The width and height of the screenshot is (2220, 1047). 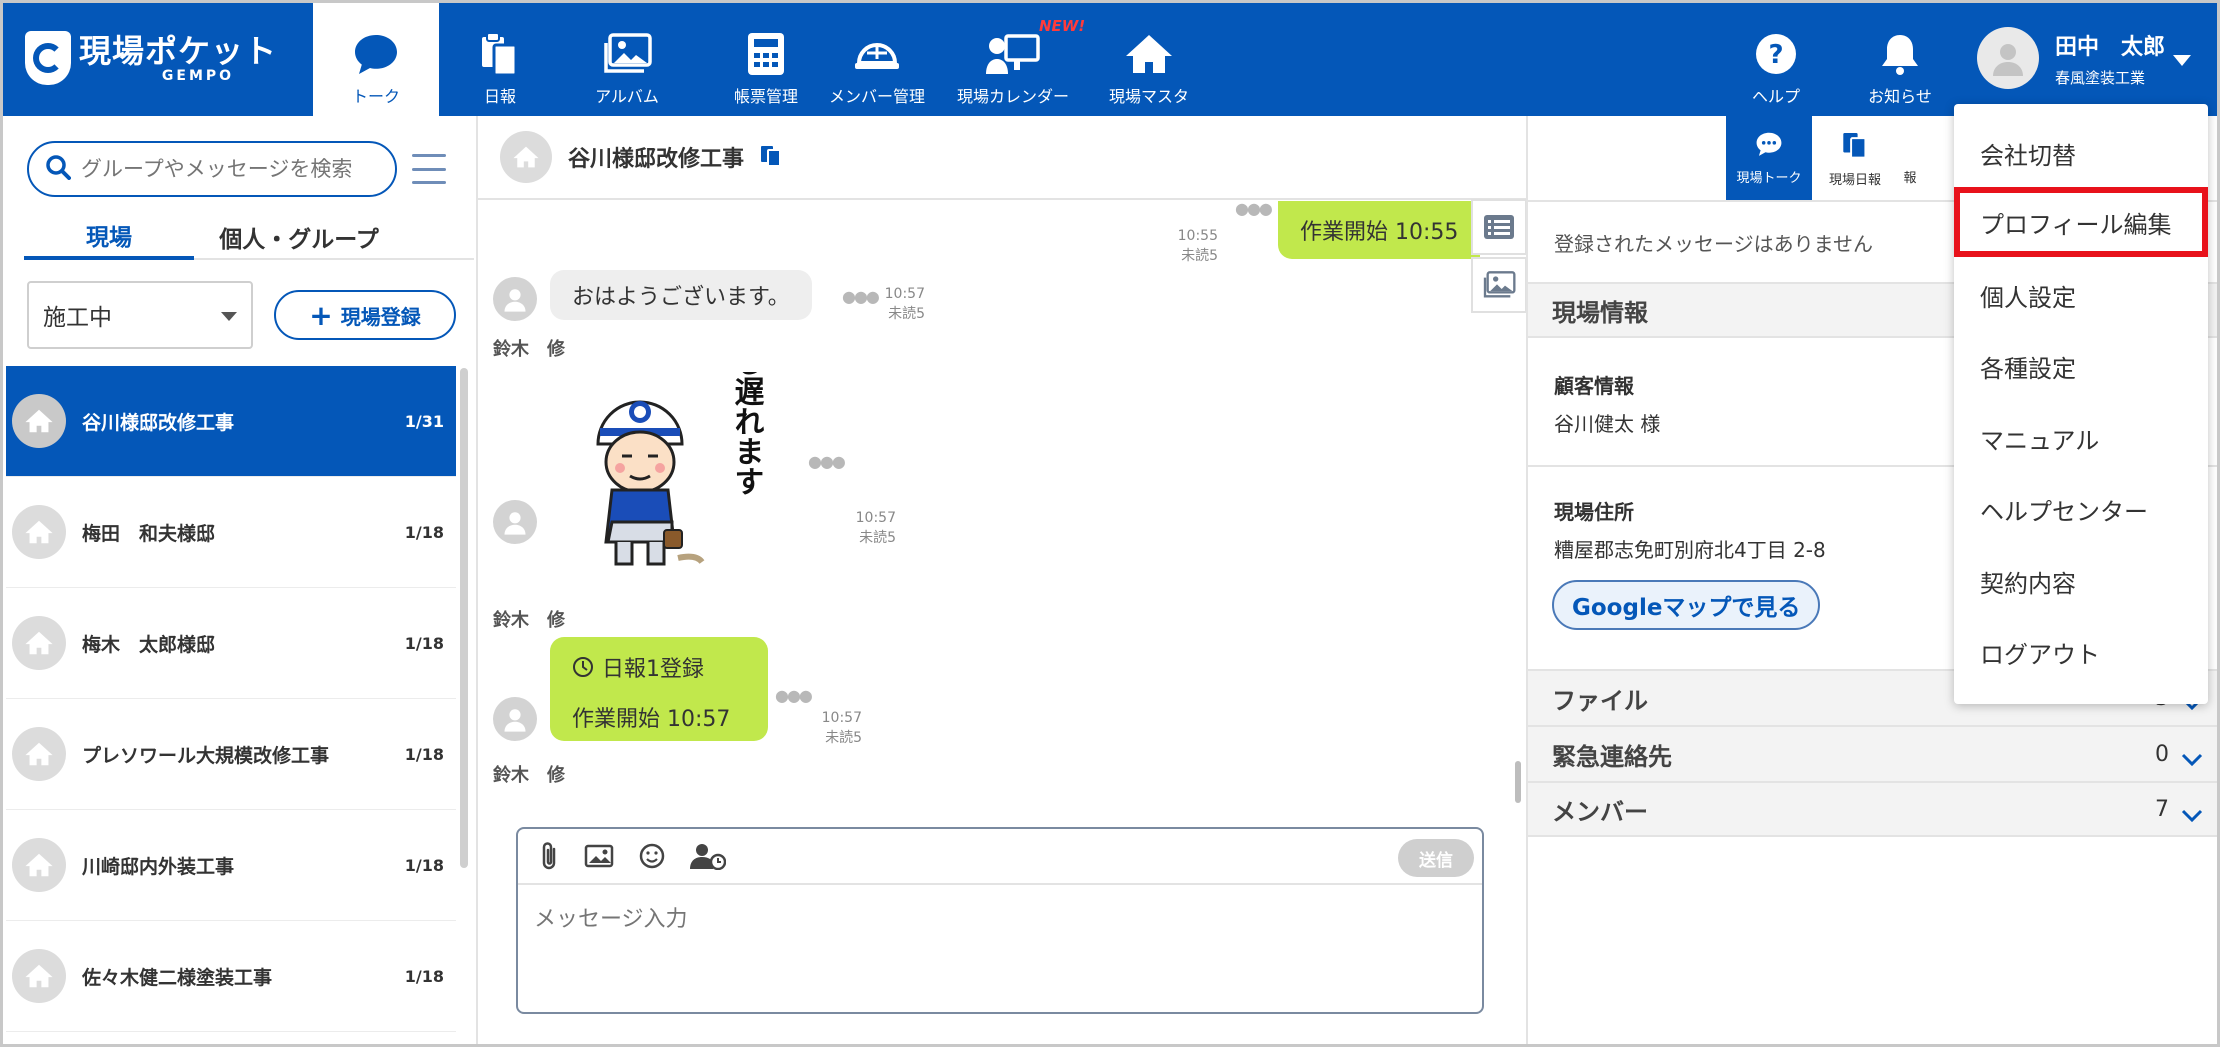 I want to click on sidebar-tabs: 現場 個人・グループ, so click(x=249, y=237).